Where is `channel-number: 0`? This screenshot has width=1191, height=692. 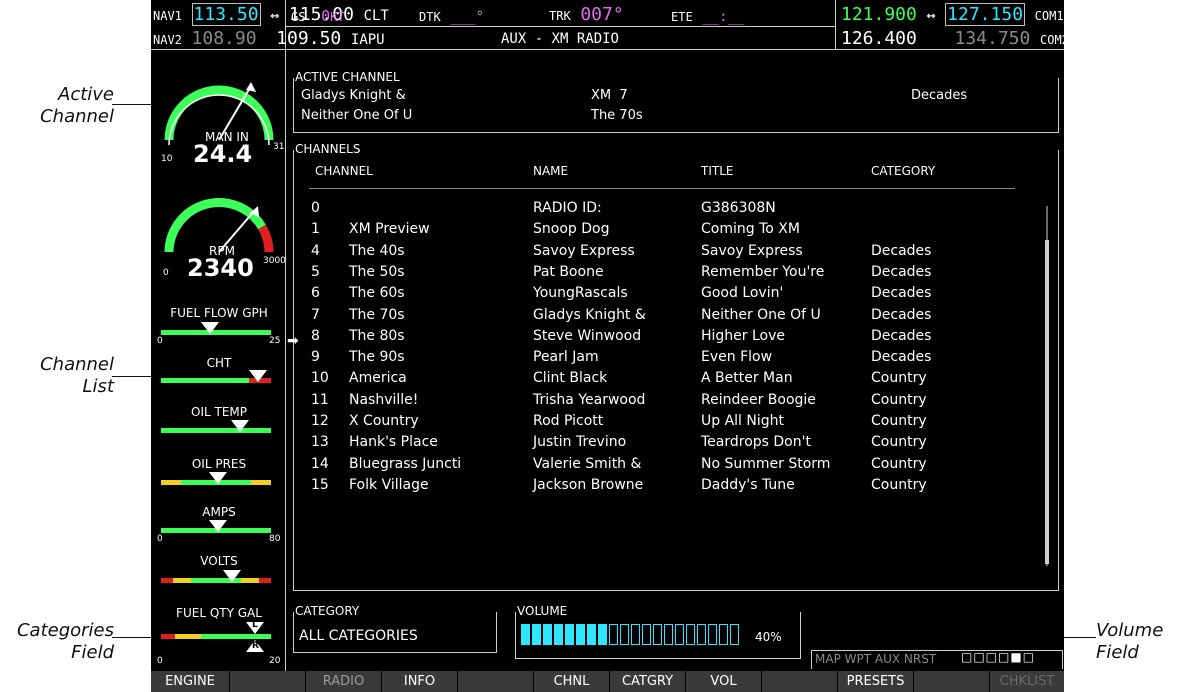 channel-number: 0 is located at coordinates (315, 208).